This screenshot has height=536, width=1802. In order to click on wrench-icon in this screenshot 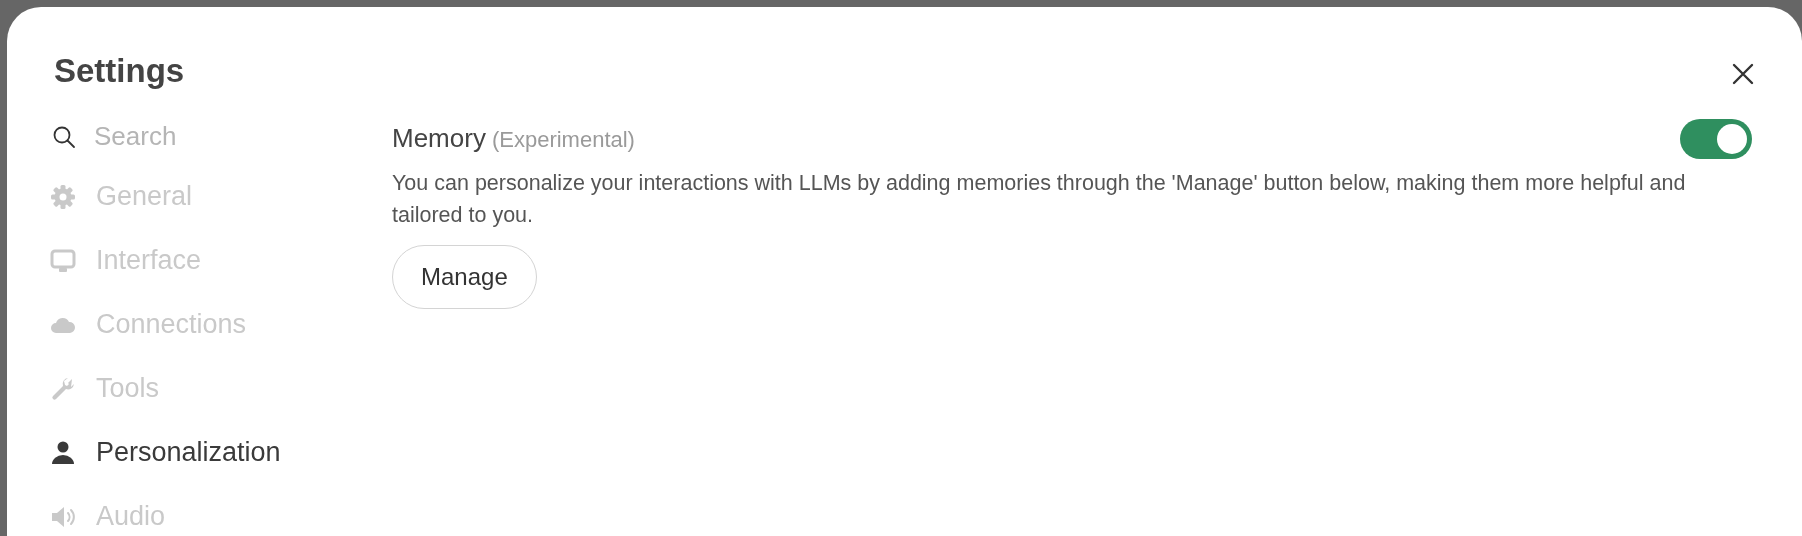, I will do `click(63, 388)`.